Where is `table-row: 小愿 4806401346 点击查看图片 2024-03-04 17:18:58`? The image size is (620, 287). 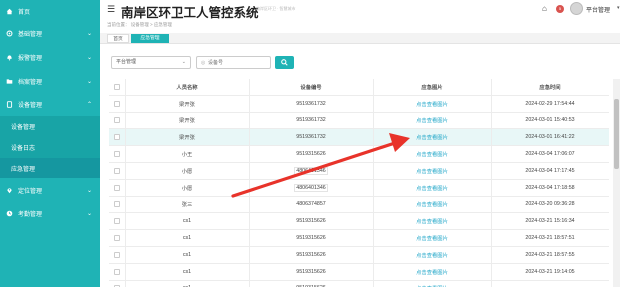 table-row: 小愿 4806401346 点击查看图片 2024-03-04 17:18:58 is located at coordinates (359, 188).